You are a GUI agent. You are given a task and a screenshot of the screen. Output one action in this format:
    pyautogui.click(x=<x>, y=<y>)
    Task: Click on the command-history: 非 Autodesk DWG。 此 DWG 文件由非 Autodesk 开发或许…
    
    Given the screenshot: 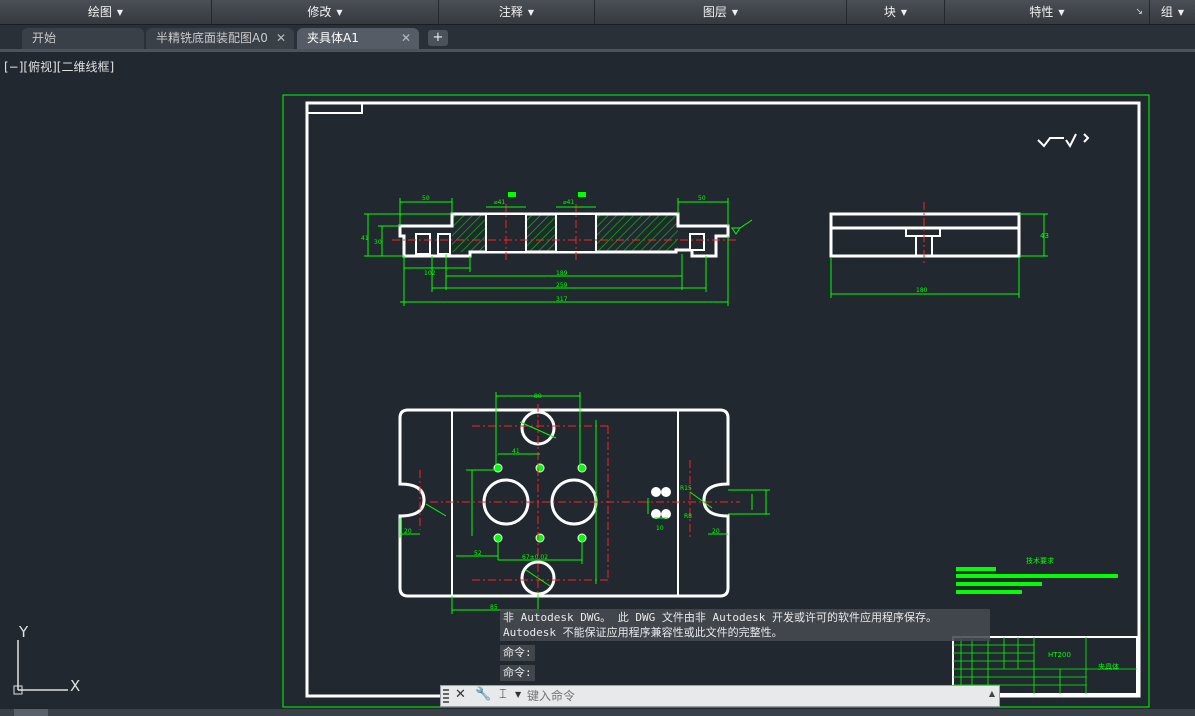 What is the action you would take?
    pyautogui.click(x=745, y=645)
    